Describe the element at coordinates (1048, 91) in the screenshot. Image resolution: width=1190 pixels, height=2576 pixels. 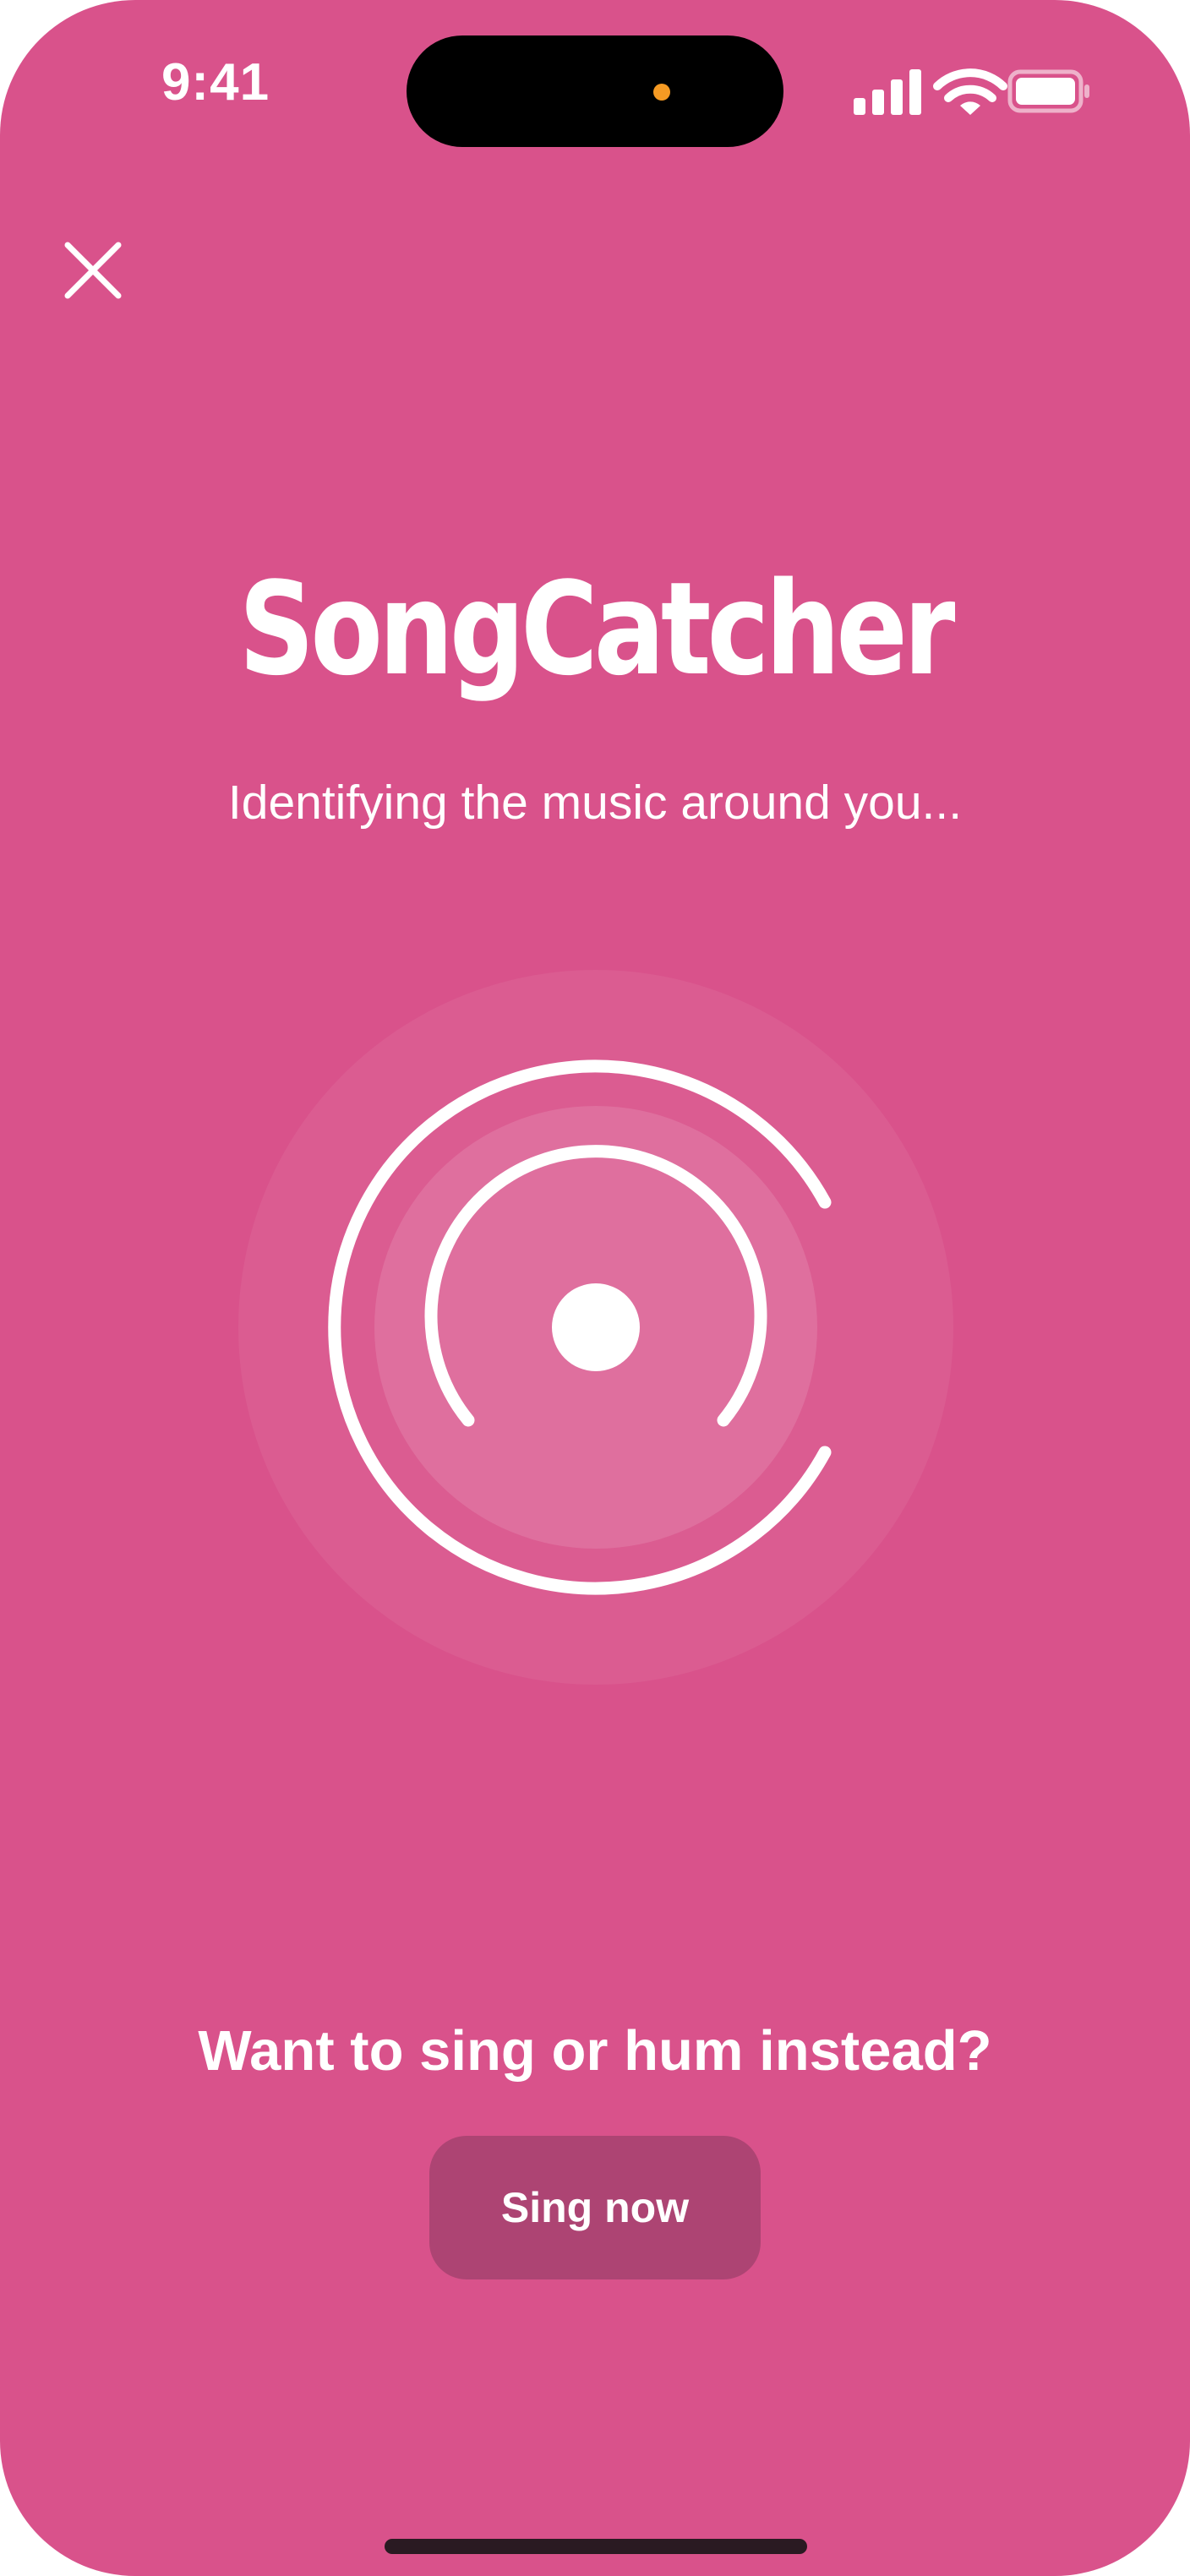
I see `battery-icon` at that location.